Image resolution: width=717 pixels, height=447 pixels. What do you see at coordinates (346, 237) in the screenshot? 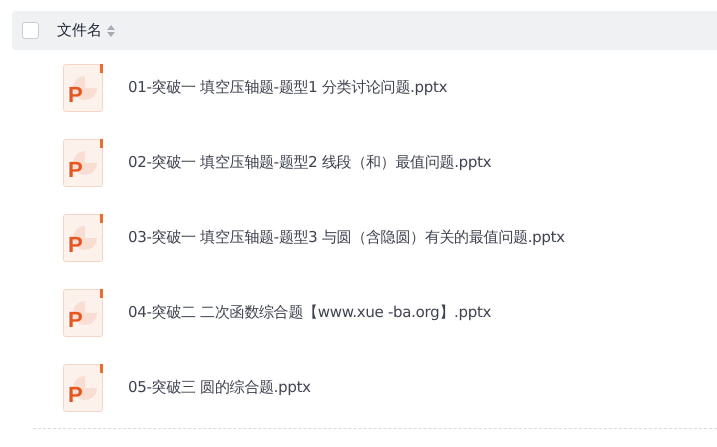
I see `file-name: 03-突破一 填空压轴题-题型3 与圆（含隐圆）有关的最值问题.pptx` at bounding box center [346, 237].